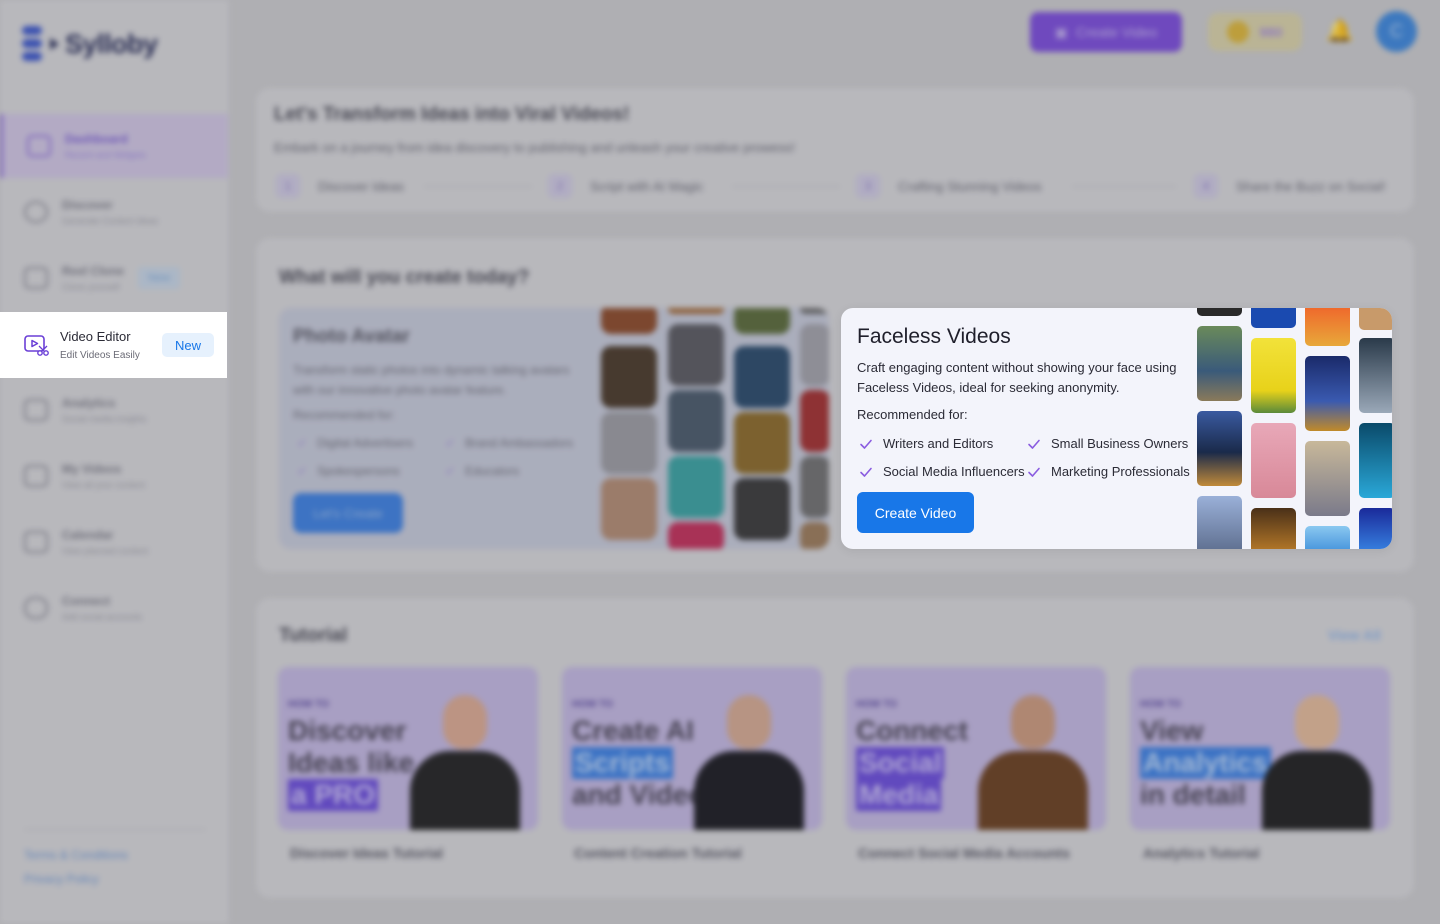  I want to click on step-number: 1, so click(288, 186).